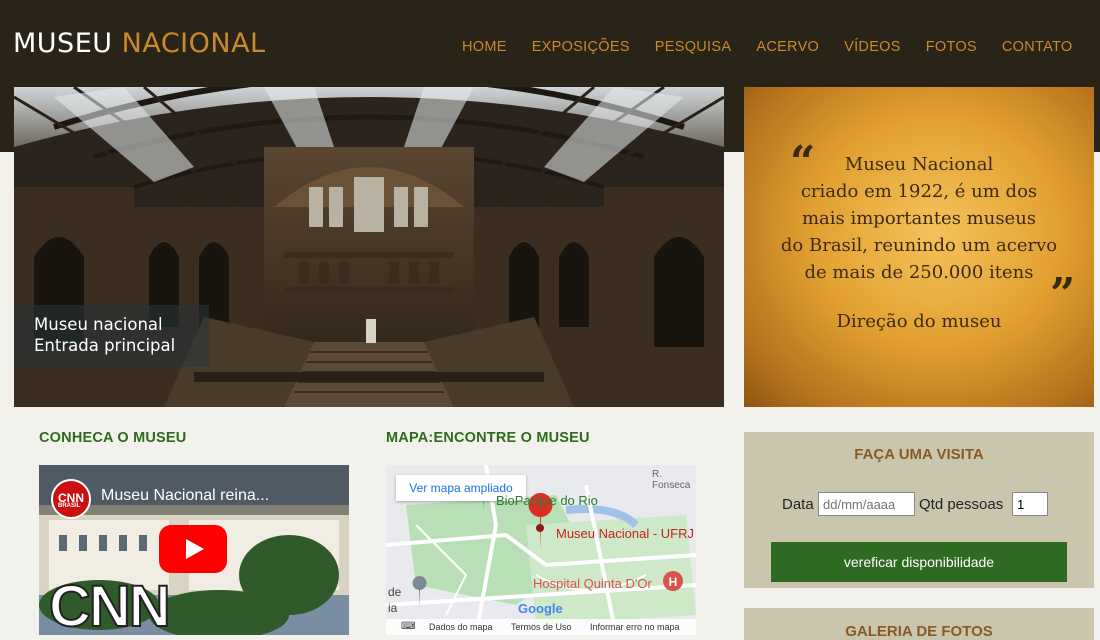 This screenshot has width=1100, height=640. Describe the element at coordinates (673, 582) in the screenshot. I see `svg-text: H` at that location.